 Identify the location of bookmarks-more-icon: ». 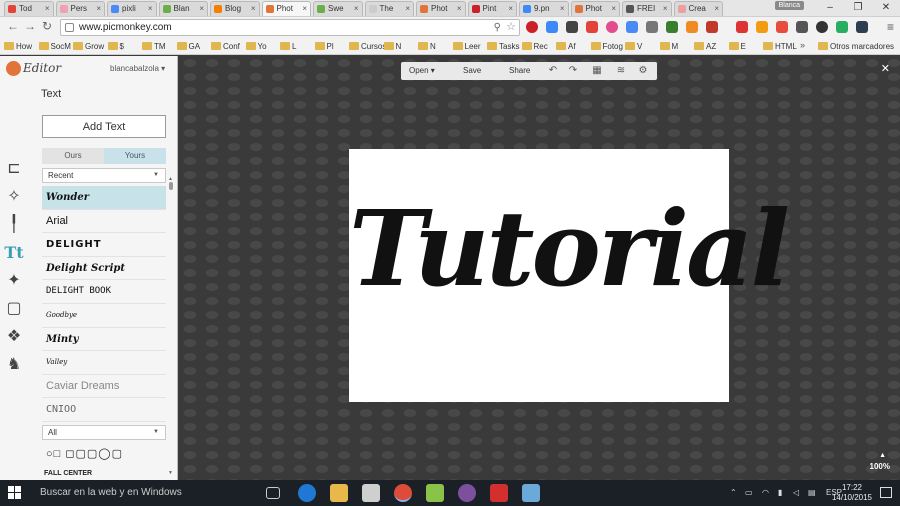
(802, 45).